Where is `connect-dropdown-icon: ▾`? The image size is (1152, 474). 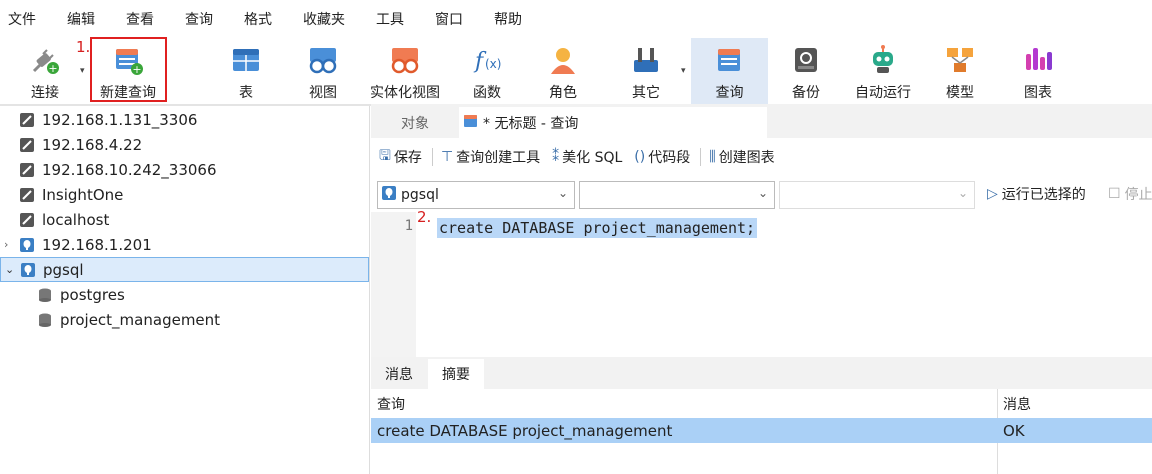 connect-dropdown-icon: ▾ is located at coordinates (82, 71).